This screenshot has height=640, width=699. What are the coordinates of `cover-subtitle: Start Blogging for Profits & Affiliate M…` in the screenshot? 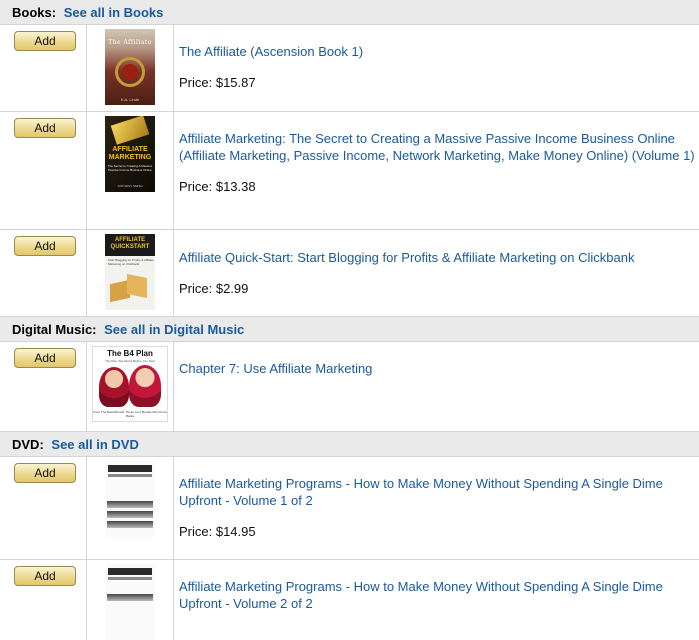 It's located at (131, 262).